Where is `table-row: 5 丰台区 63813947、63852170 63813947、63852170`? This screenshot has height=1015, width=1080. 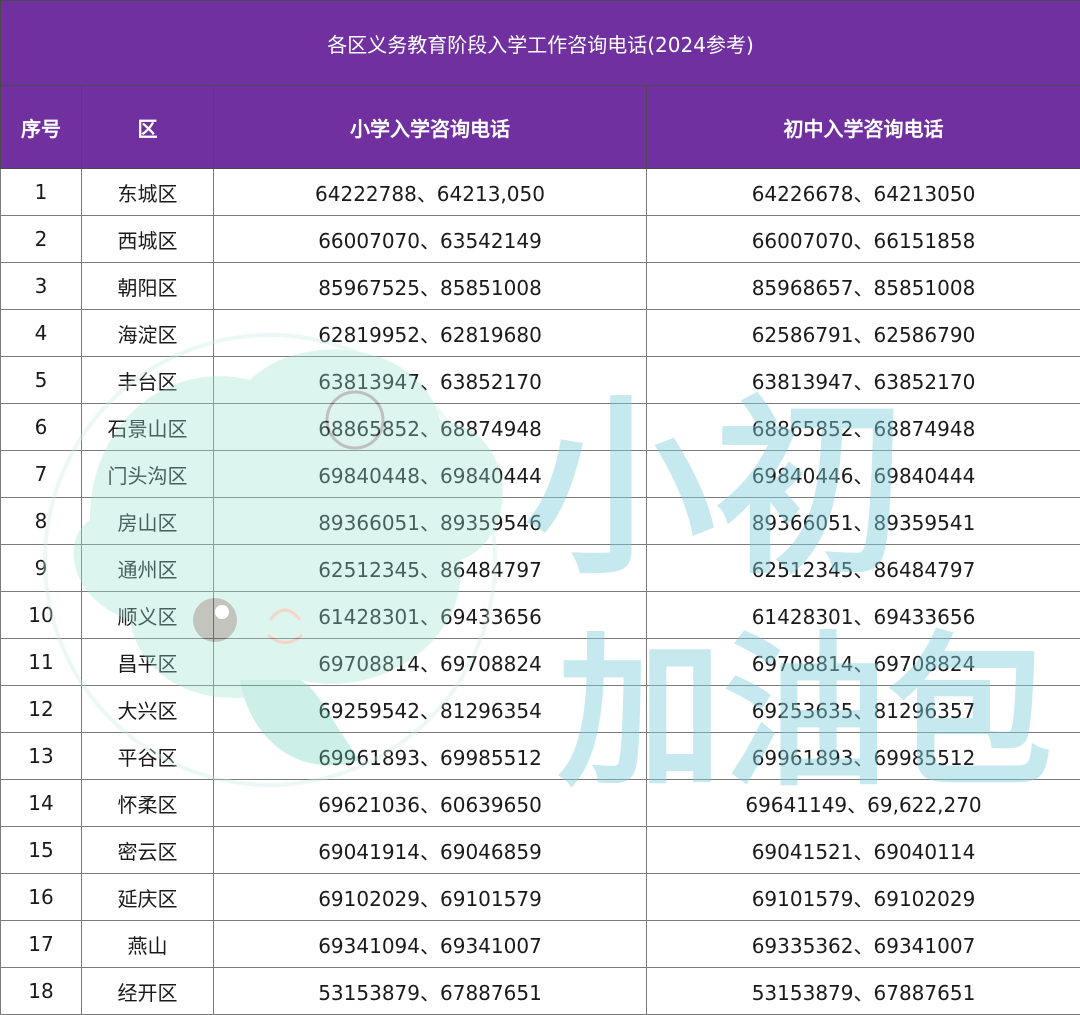
table-row: 5 丰台区 63813947、63852170 63813947、63852170 is located at coordinates (540, 380).